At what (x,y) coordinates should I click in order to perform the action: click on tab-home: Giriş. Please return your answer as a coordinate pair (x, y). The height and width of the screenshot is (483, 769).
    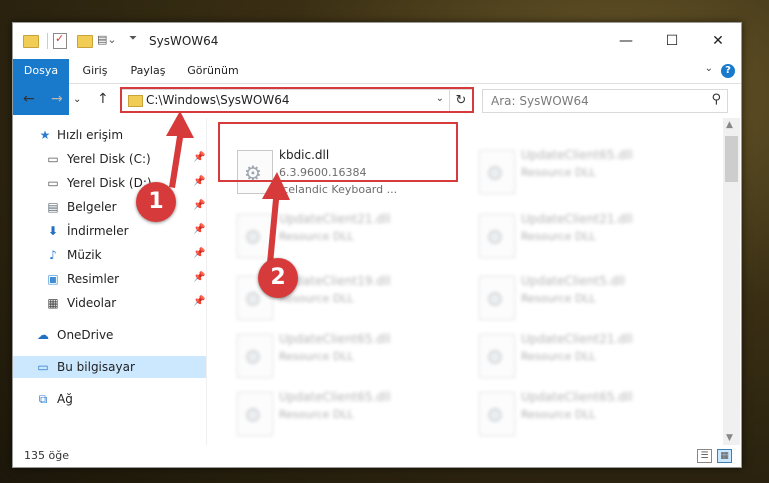
    Looking at the image, I should click on (95, 71).